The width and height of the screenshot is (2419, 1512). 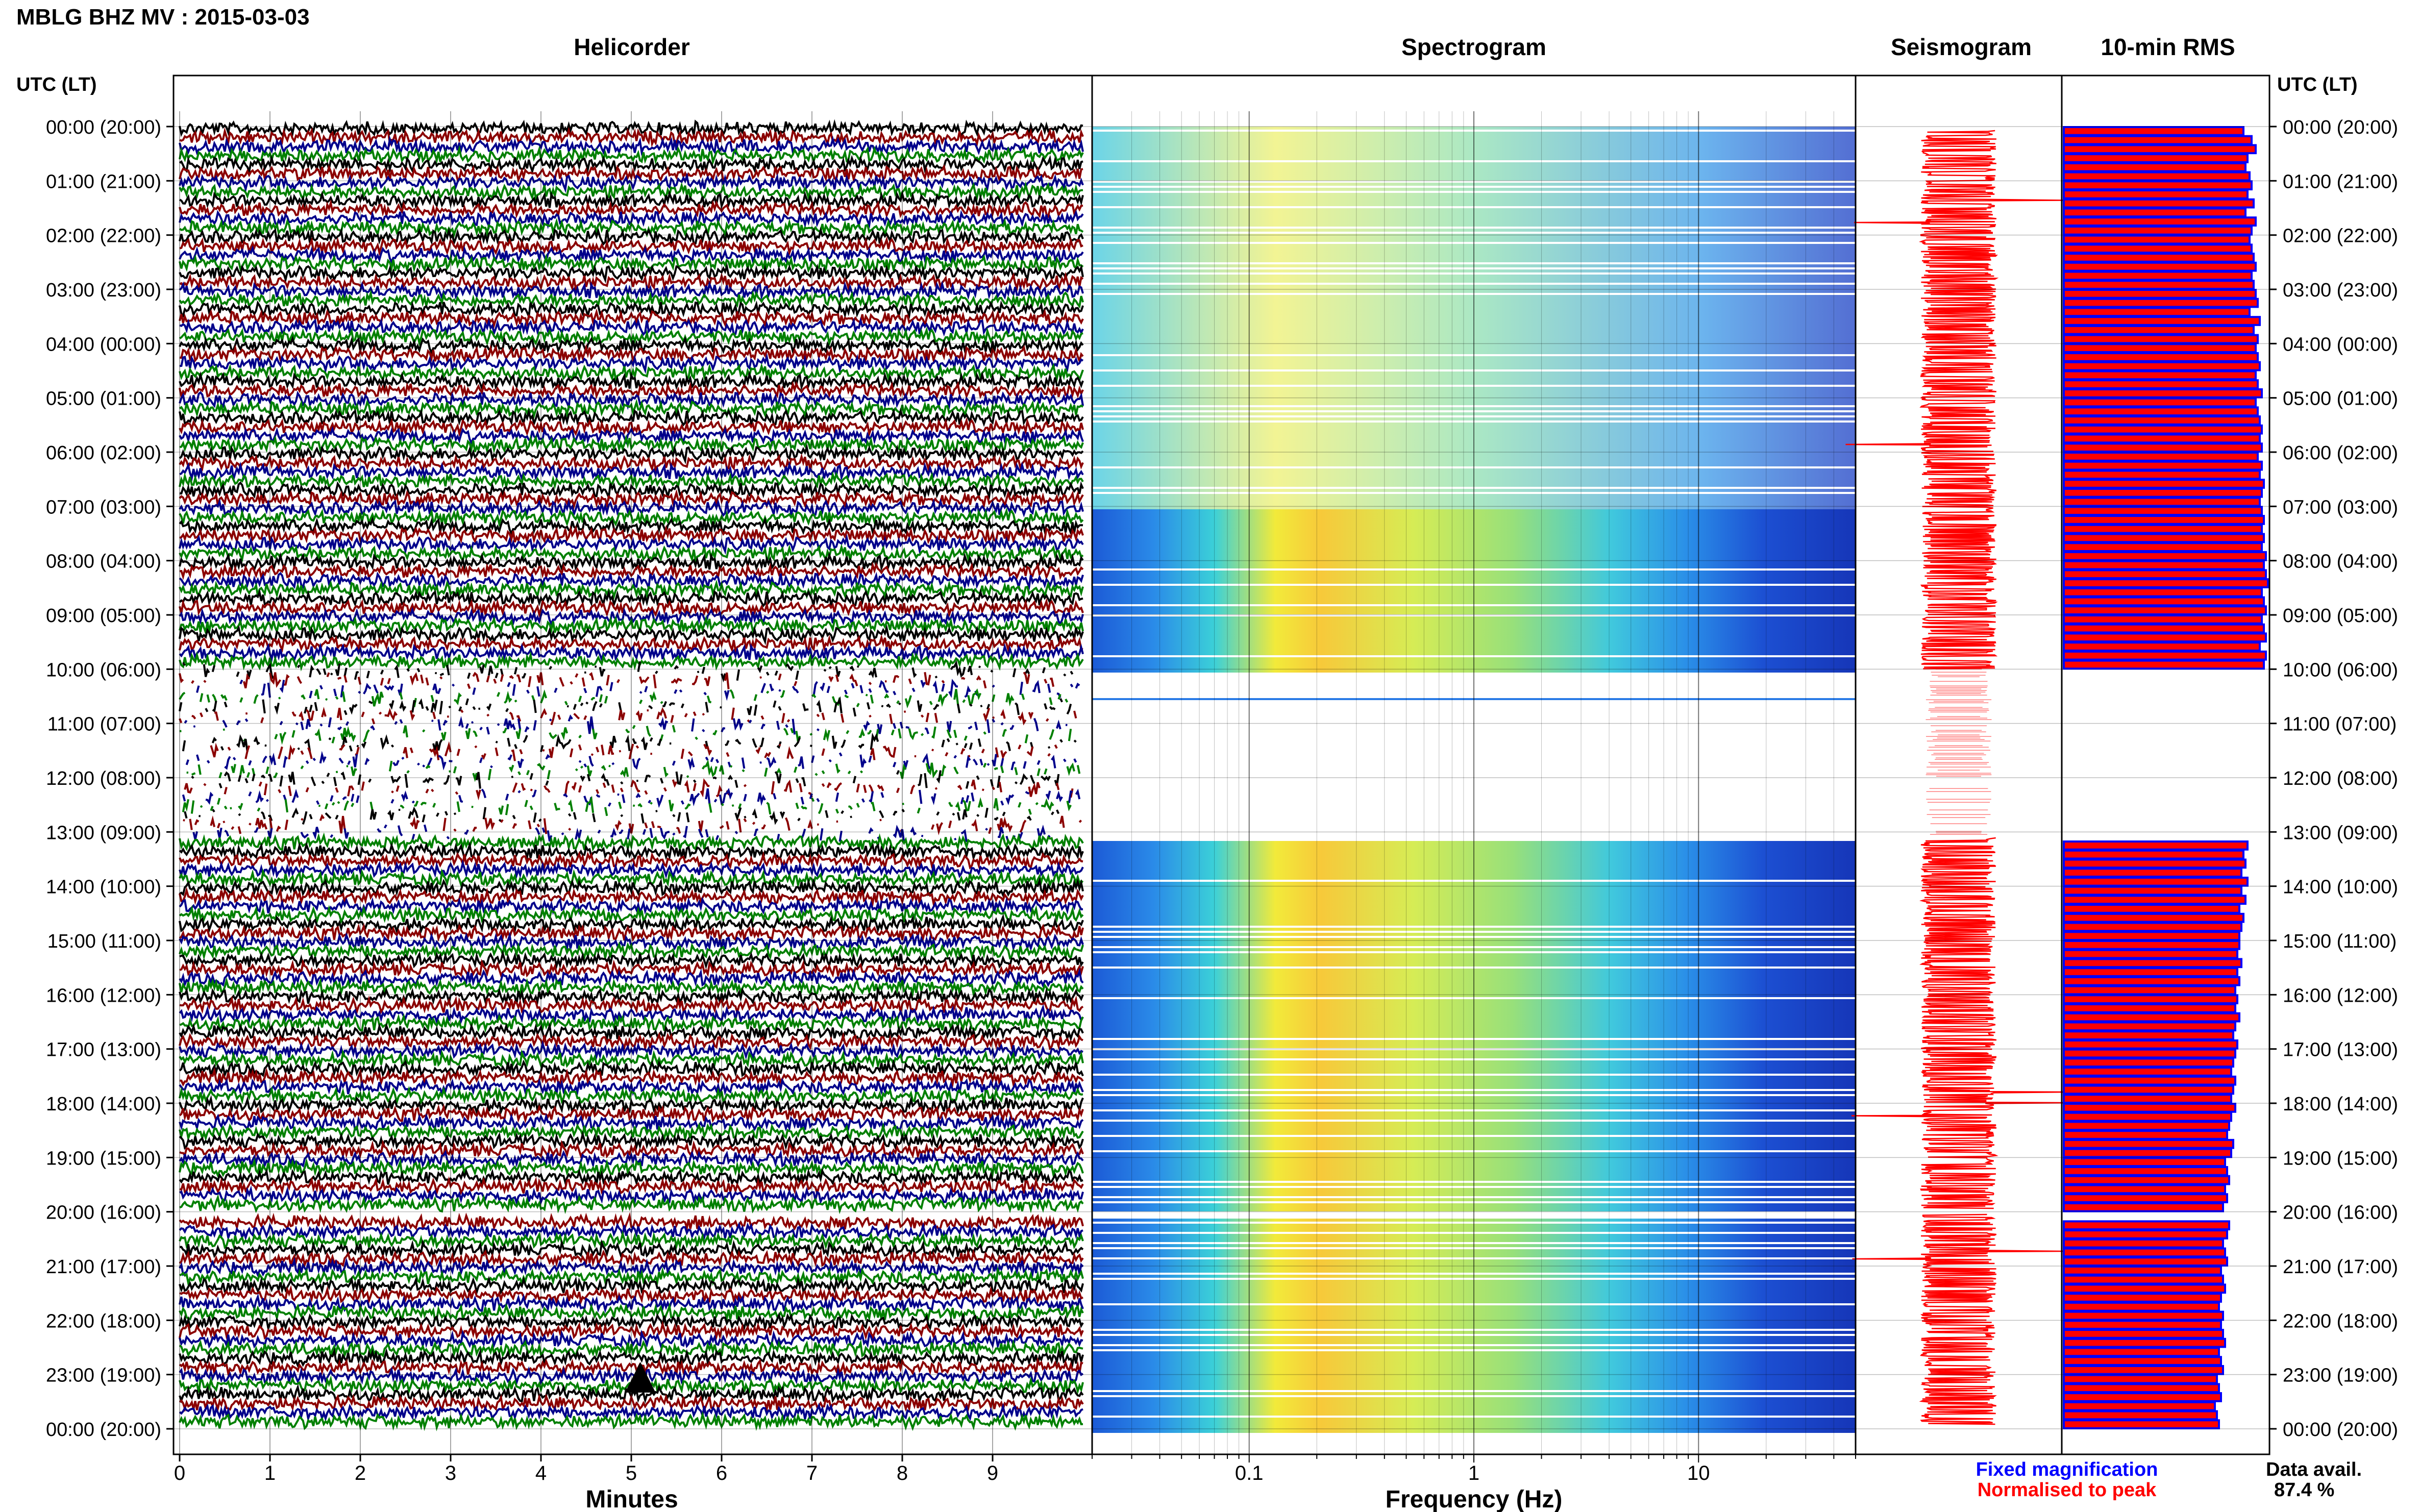 What do you see at coordinates (1473, 1473) in the screenshot?
I see `spectrogram-tick-label: 1` at bounding box center [1473, 1473].